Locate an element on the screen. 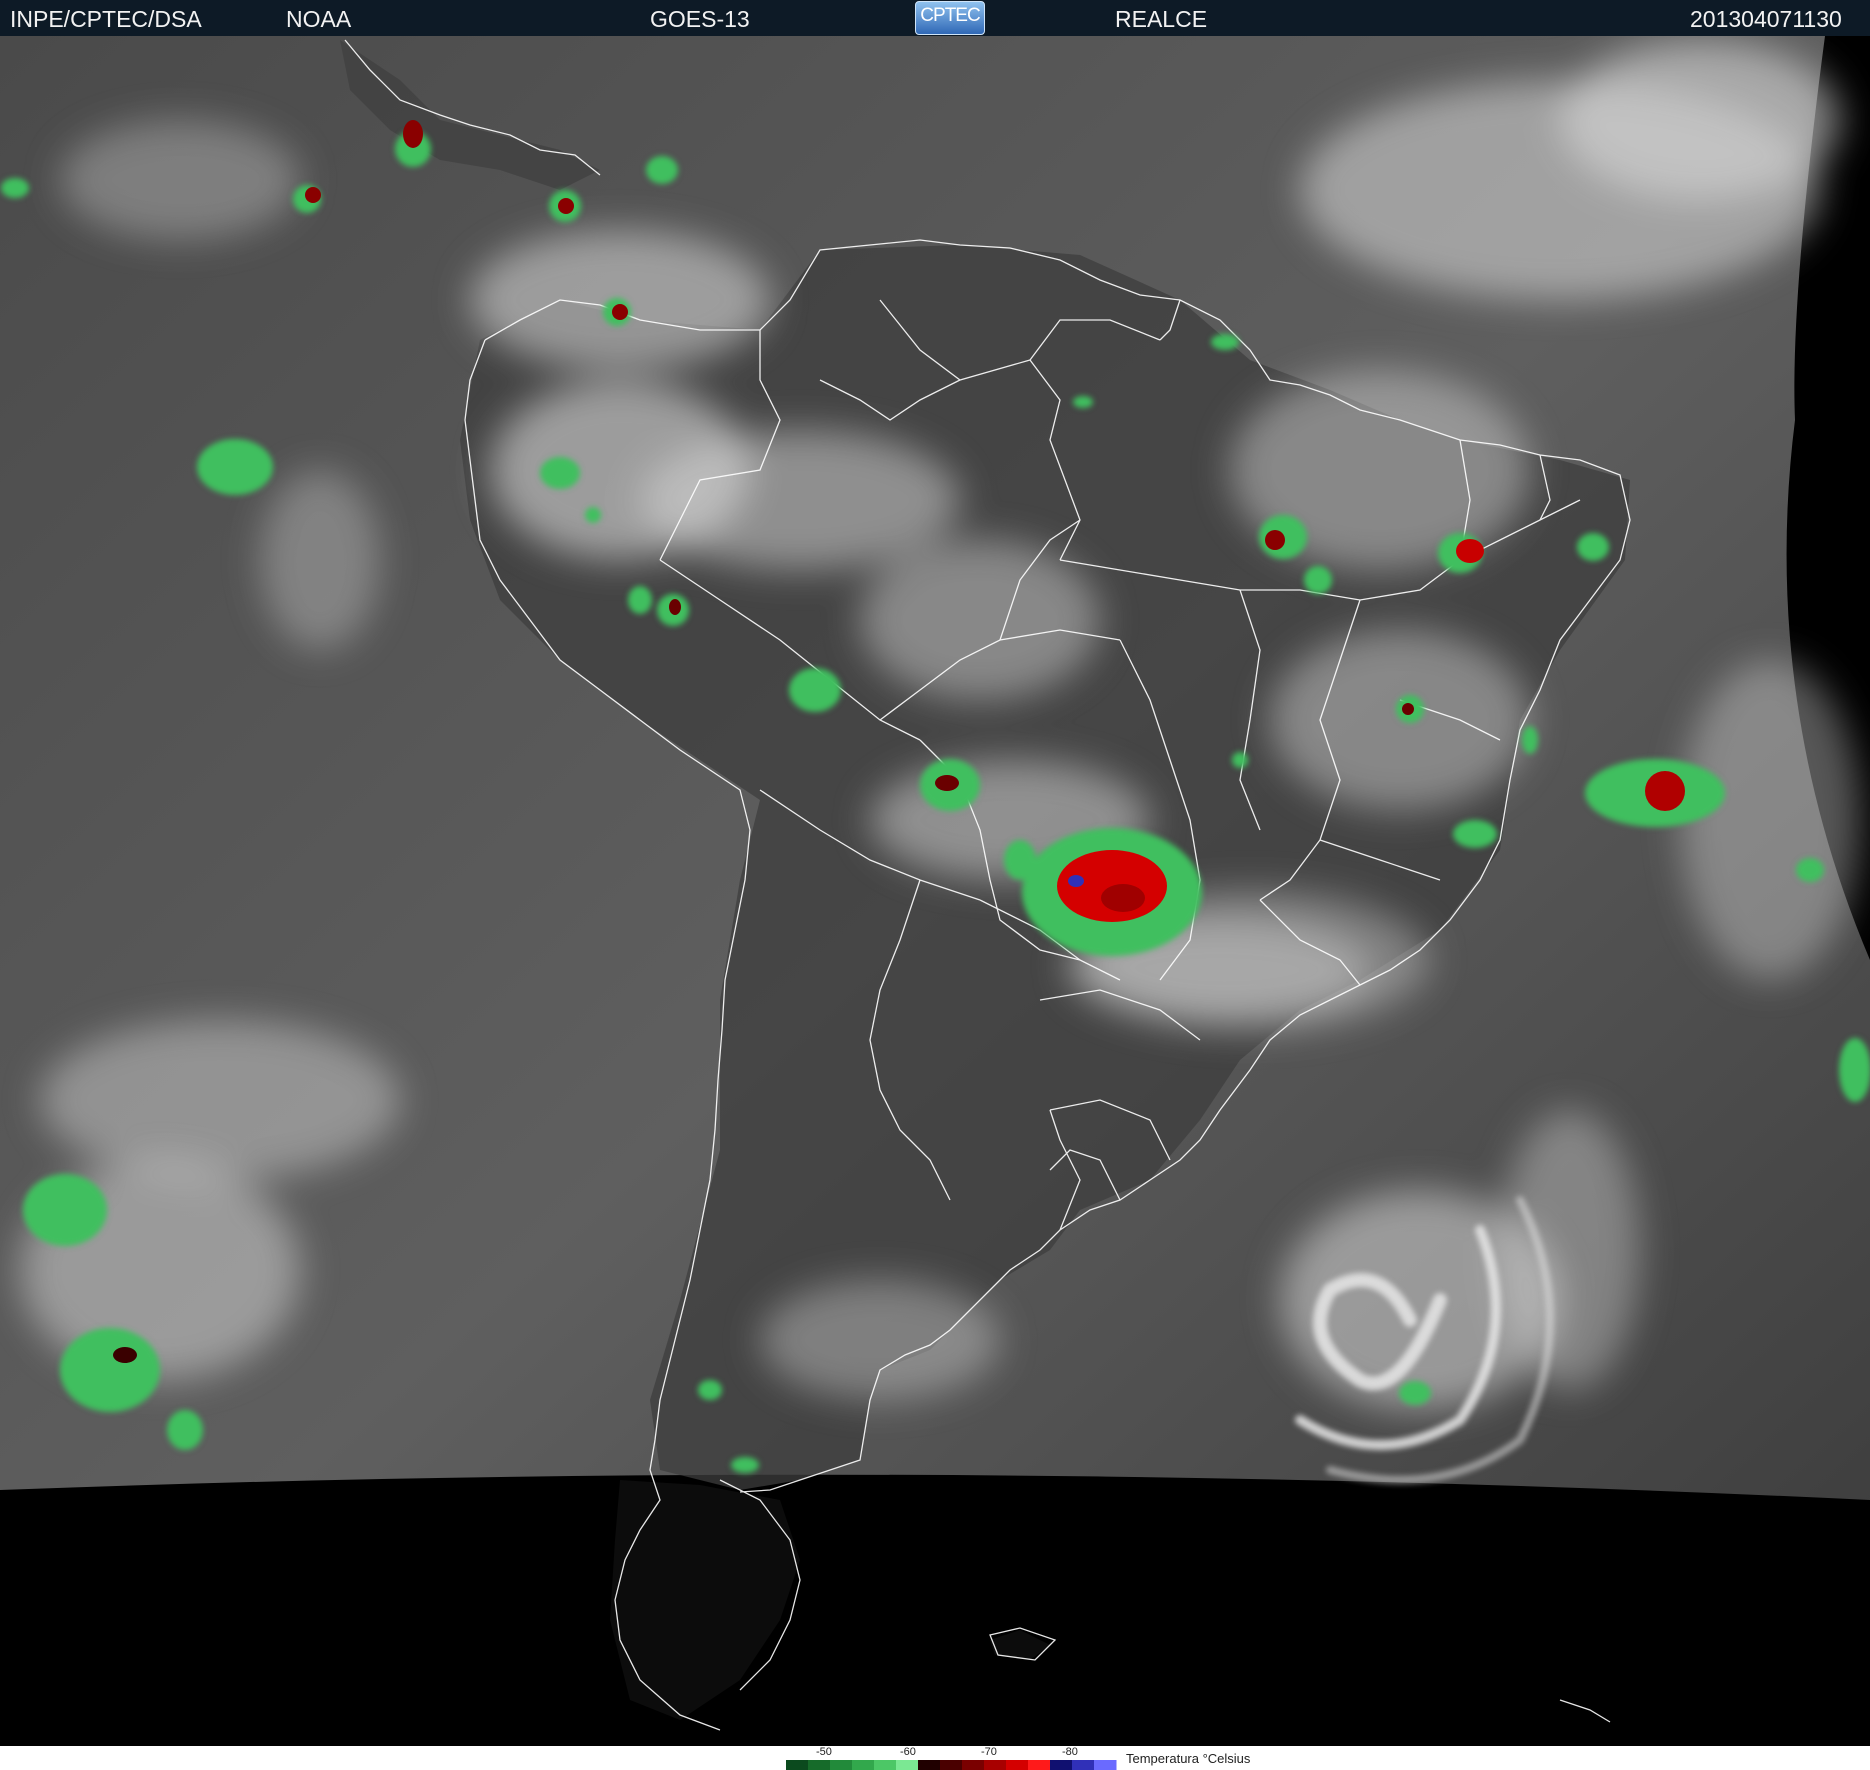 This screenshot has width=1870, height=1770. temperature-legend: -50 -60 -70 -80 Temperatura °Celsius is located at coordinates (935, 1758).